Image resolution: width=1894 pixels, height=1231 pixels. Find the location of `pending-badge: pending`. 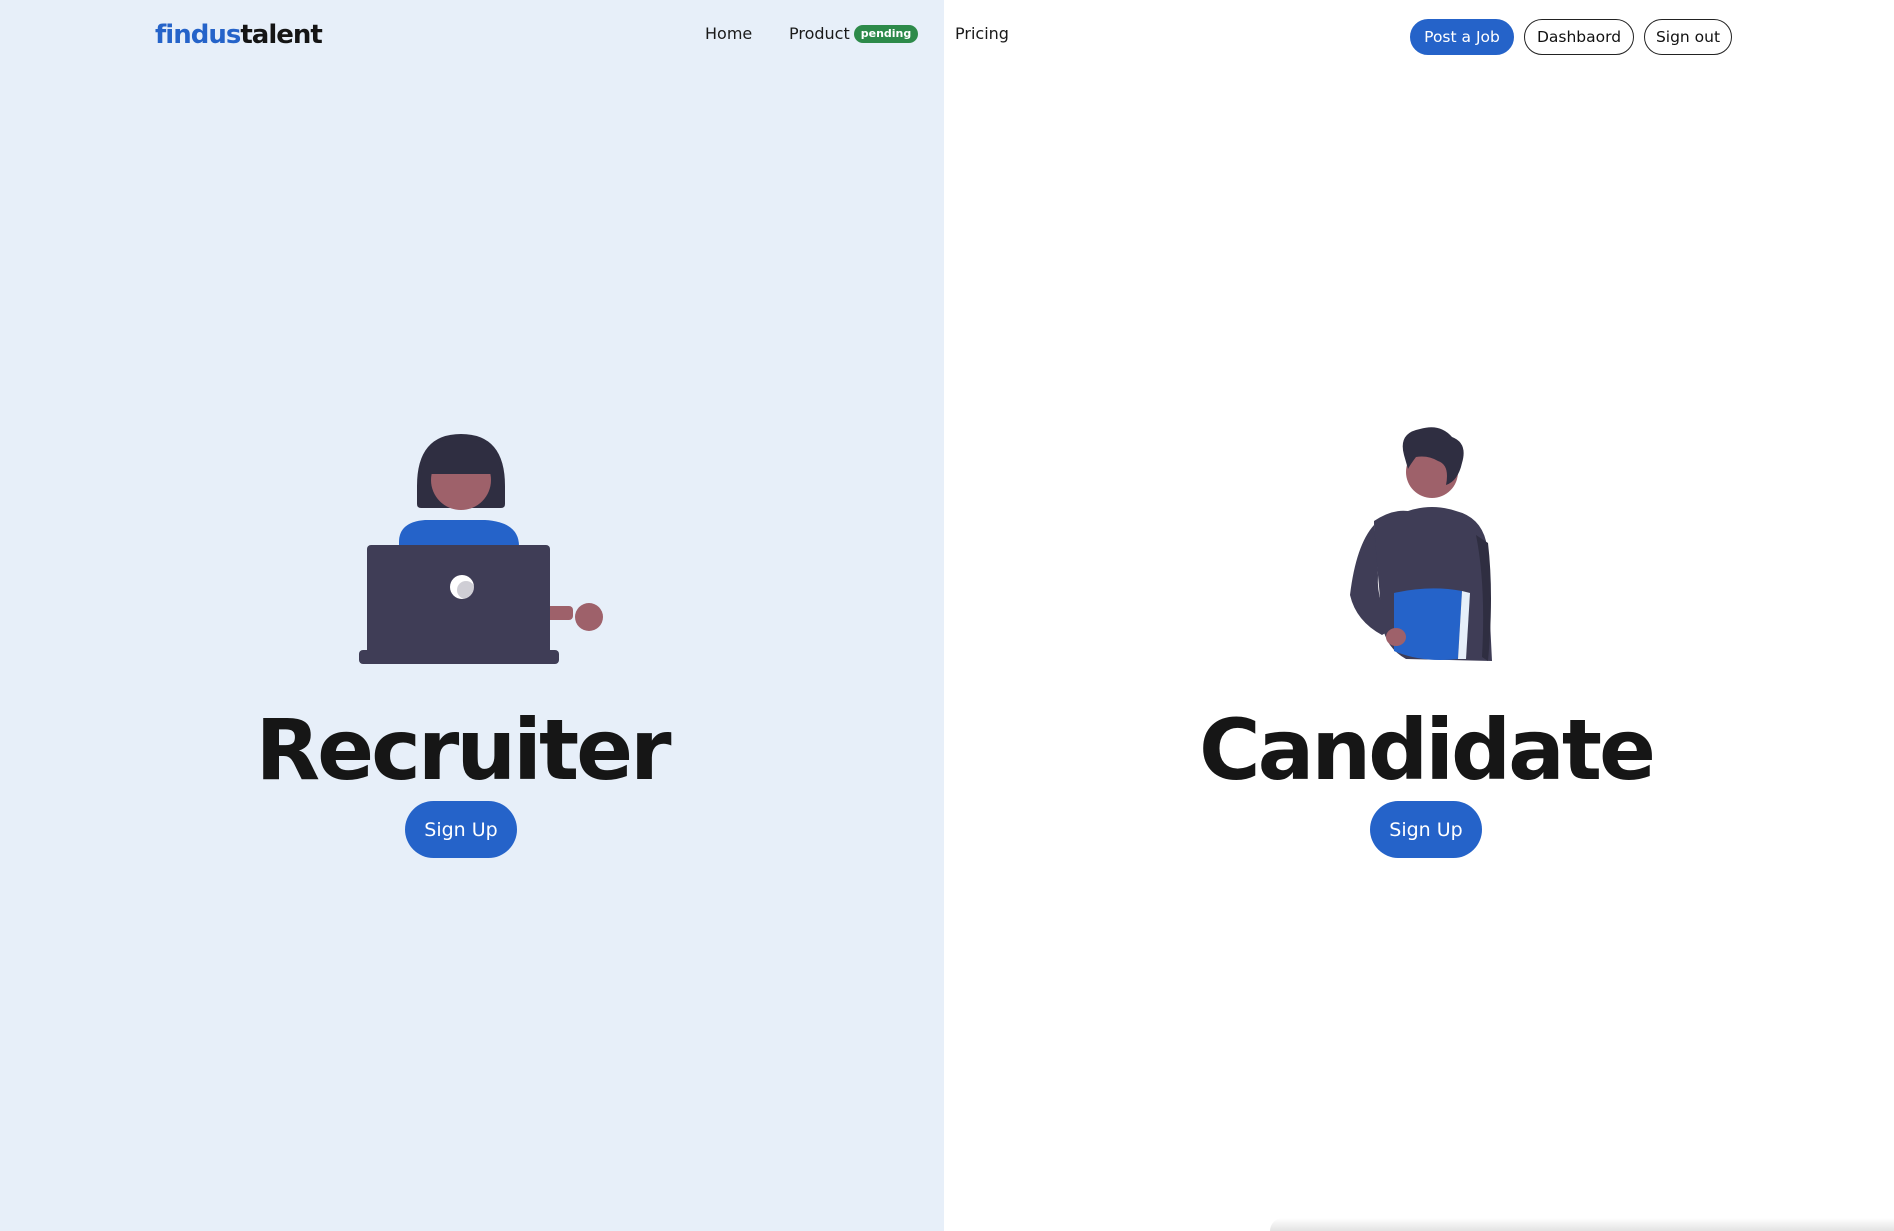

pending-badge: pending is located at coordinates (886, 33).